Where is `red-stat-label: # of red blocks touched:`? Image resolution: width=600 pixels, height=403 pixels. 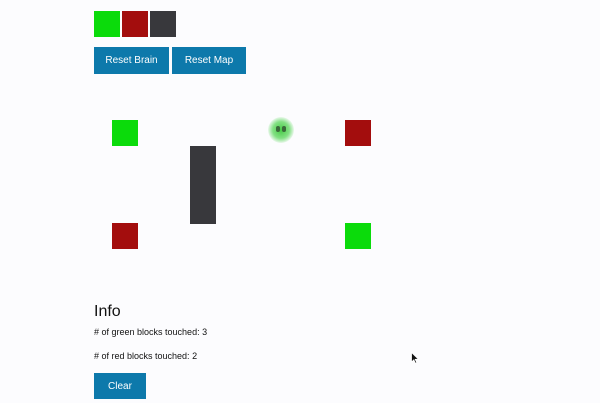 red-stat-label: # of red blocks touched: is located at coordinates (143, 356).